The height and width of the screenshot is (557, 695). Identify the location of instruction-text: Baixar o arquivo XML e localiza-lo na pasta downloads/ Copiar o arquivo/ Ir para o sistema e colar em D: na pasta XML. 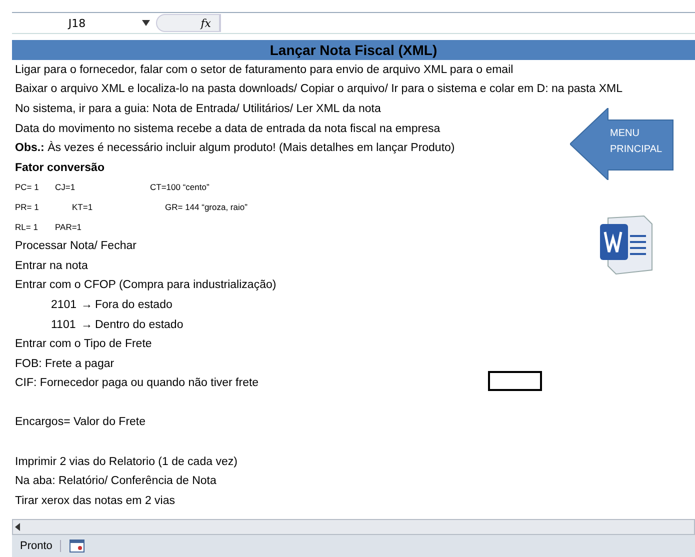
(318, 89).